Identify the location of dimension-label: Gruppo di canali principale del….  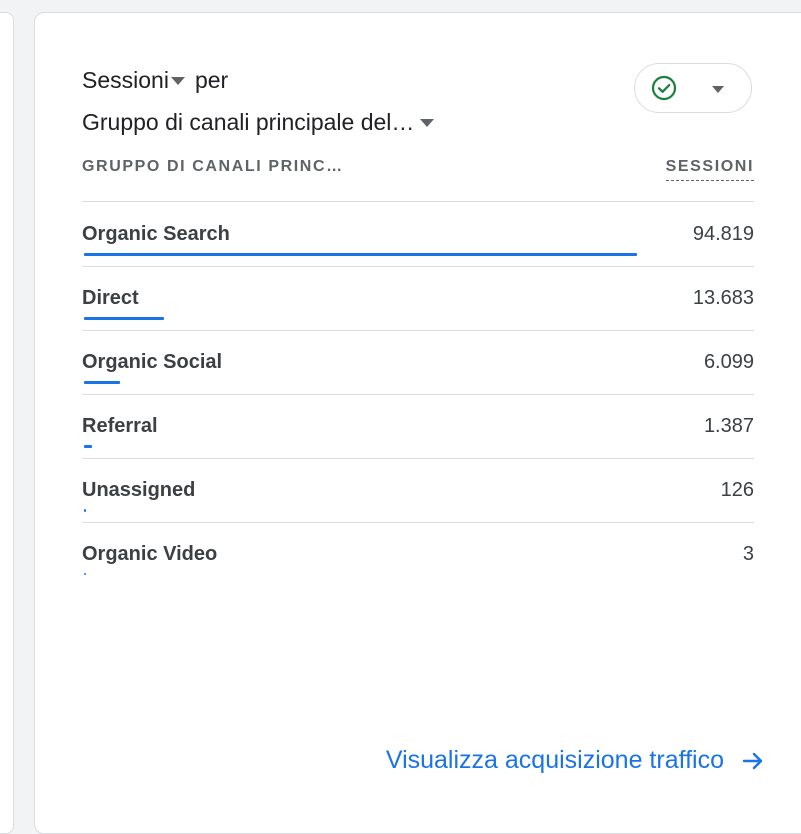
(248, 122).